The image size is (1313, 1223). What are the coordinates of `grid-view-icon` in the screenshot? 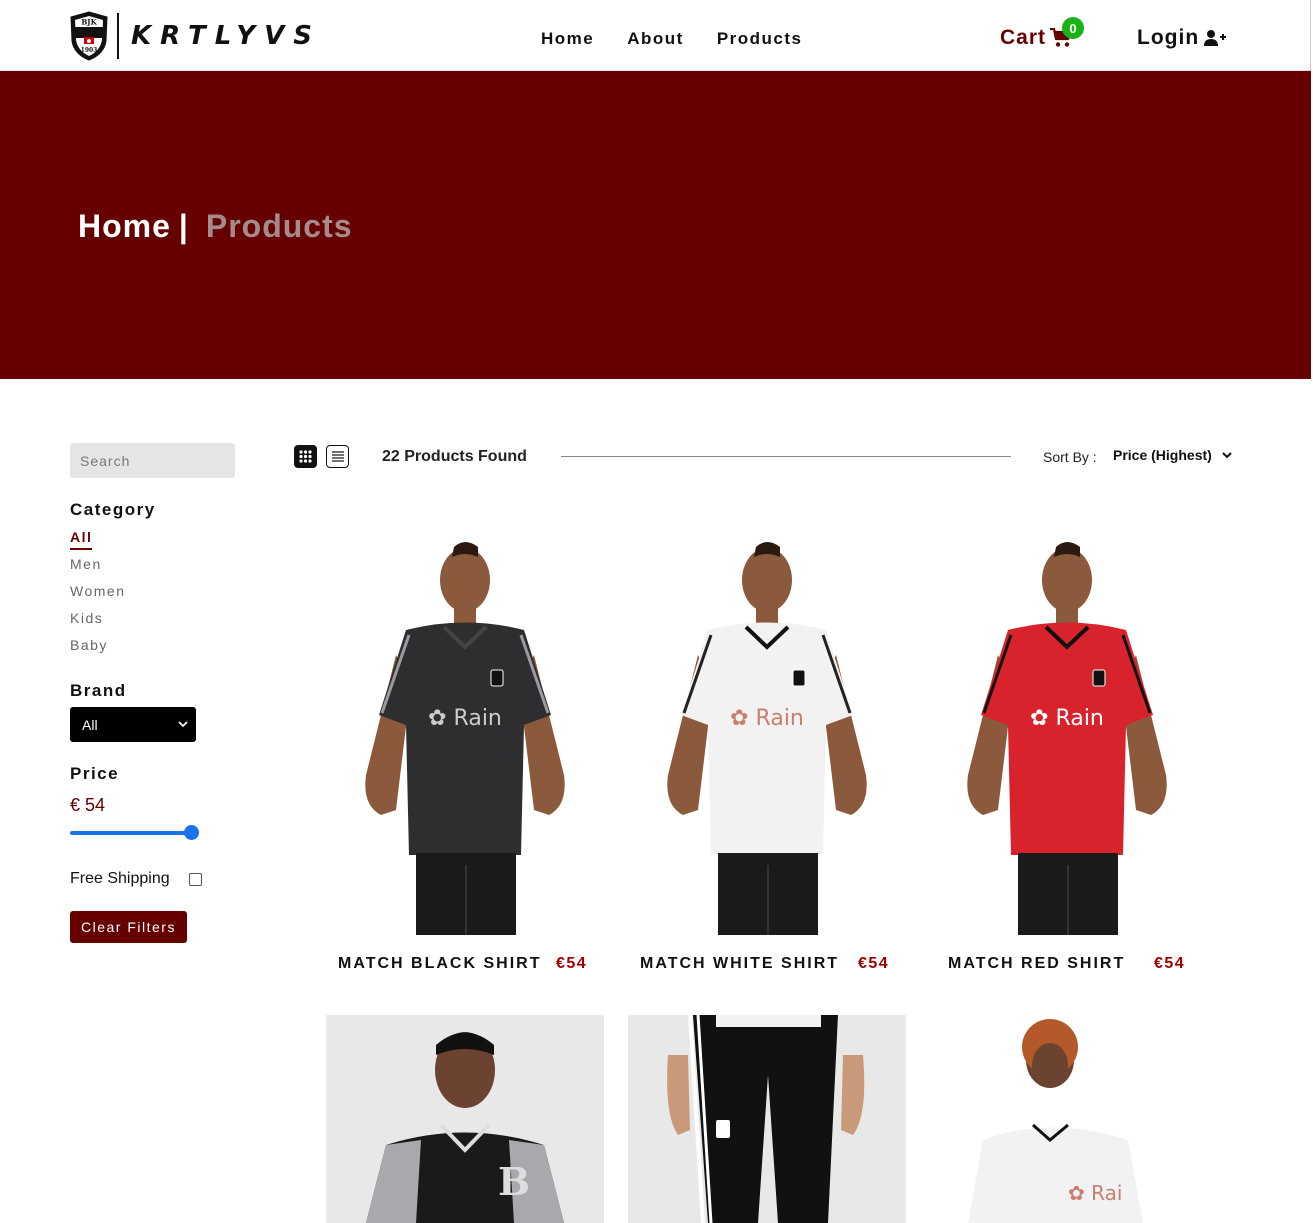 It's located at (305, 456).